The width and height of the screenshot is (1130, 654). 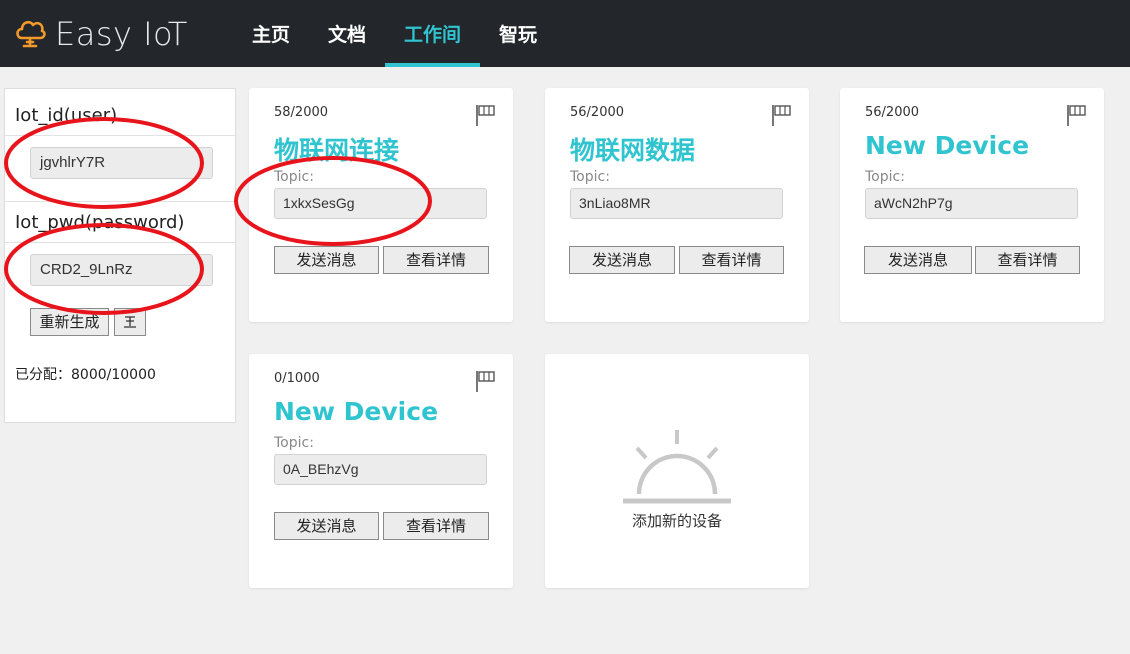 What do you see at coordinates (433, 33) in the screenshot?
I see `nav-workspace: 工作间` at bounding box center [433, 33].